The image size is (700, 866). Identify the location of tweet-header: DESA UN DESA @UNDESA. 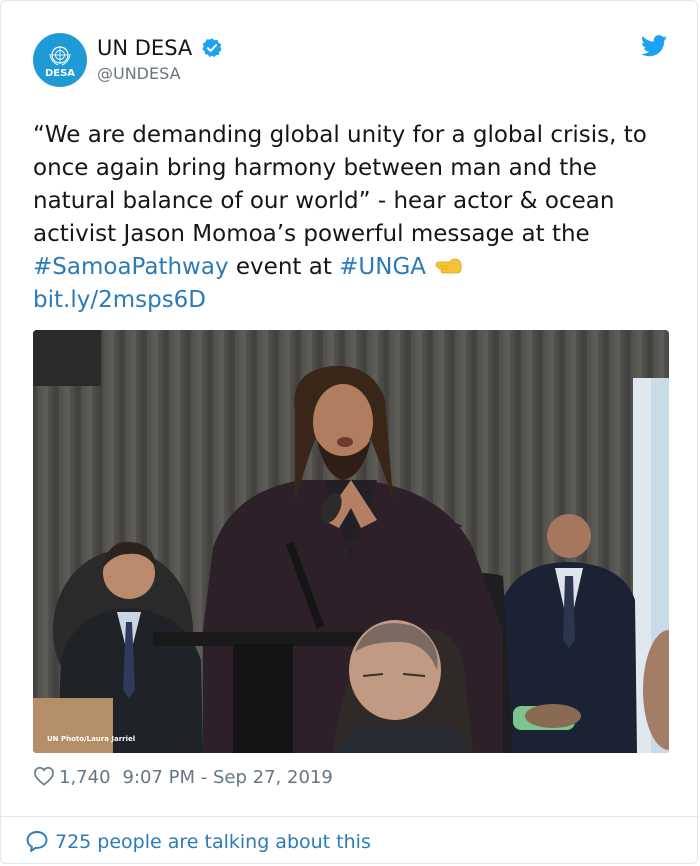
(353, 61).